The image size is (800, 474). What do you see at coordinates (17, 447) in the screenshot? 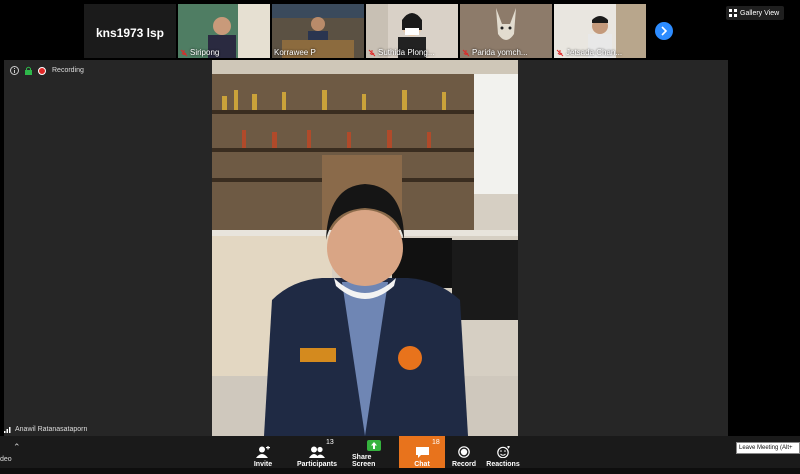
I see `chevron-up-icon: ⌃` at bounding box center [17, 447].